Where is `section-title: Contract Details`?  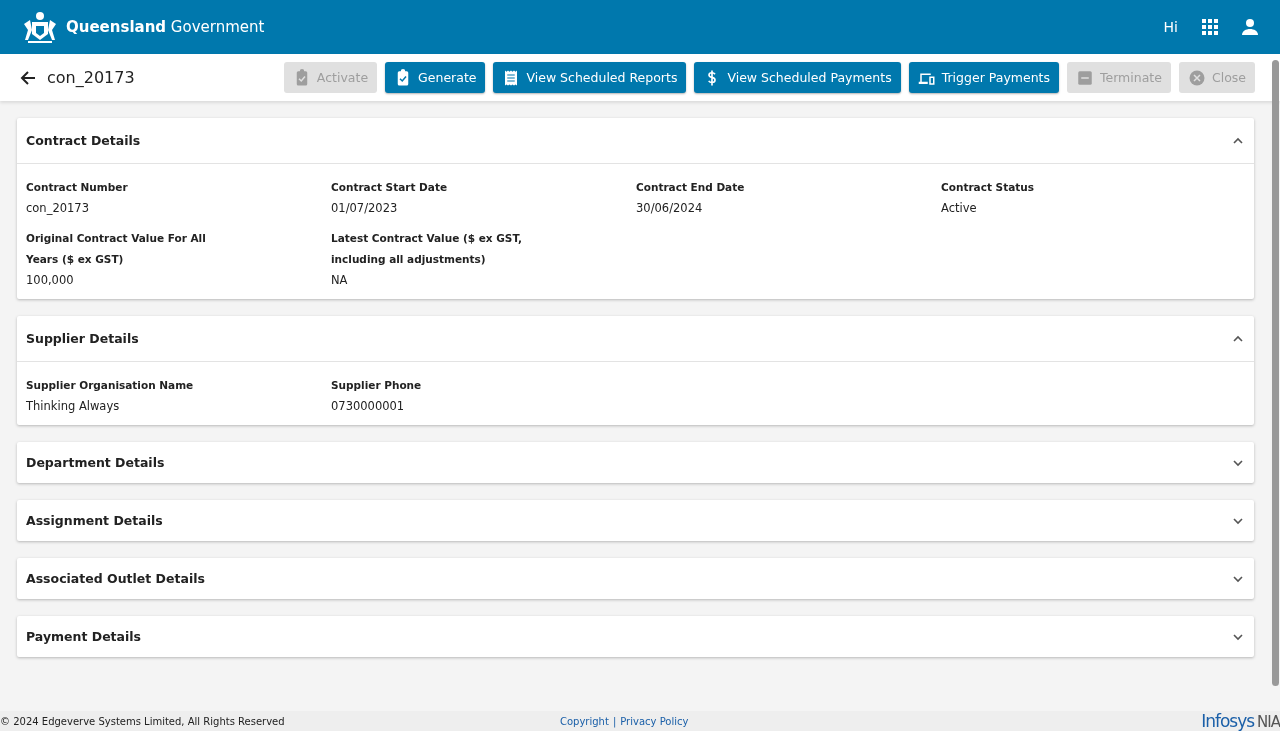
section-title: Contract Details is located at coordinates (83, 140).